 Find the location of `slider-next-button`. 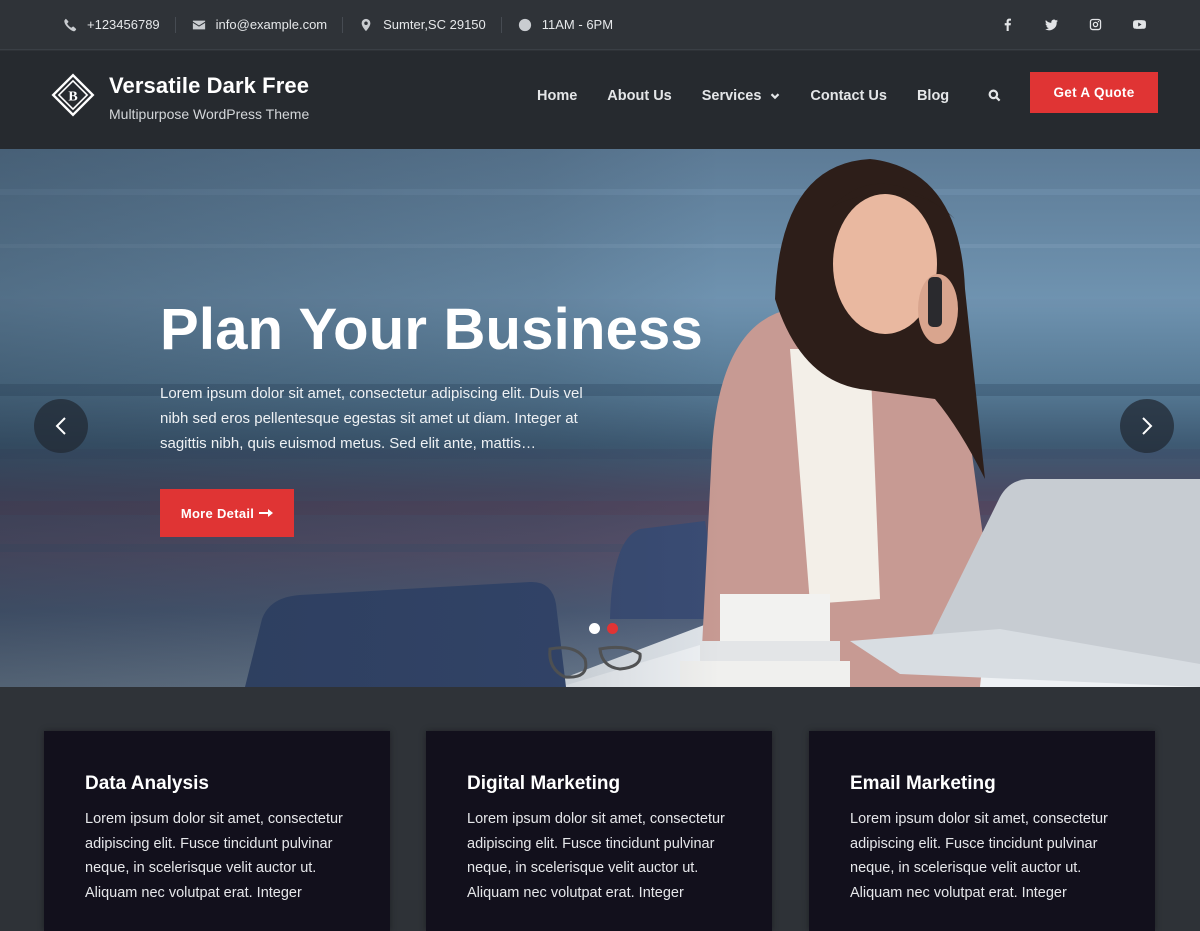

slider-next-button is located at coordinates (1147, 426).